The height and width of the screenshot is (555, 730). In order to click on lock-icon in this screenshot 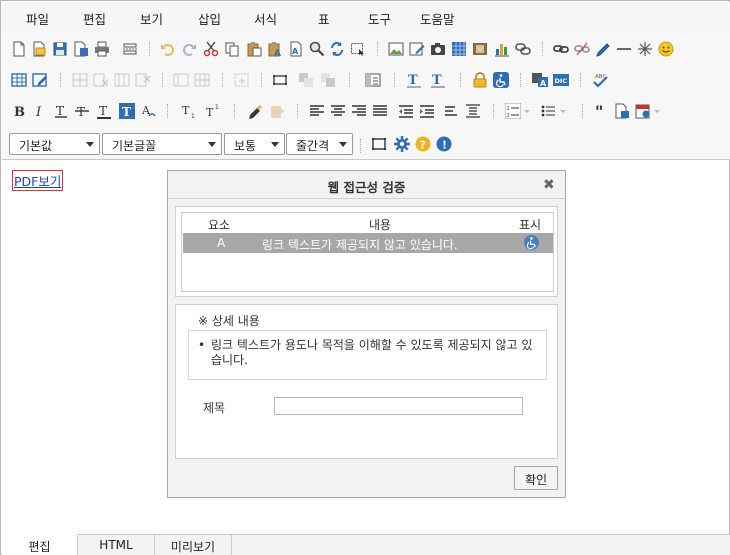, I will do `click(480, 80)`.